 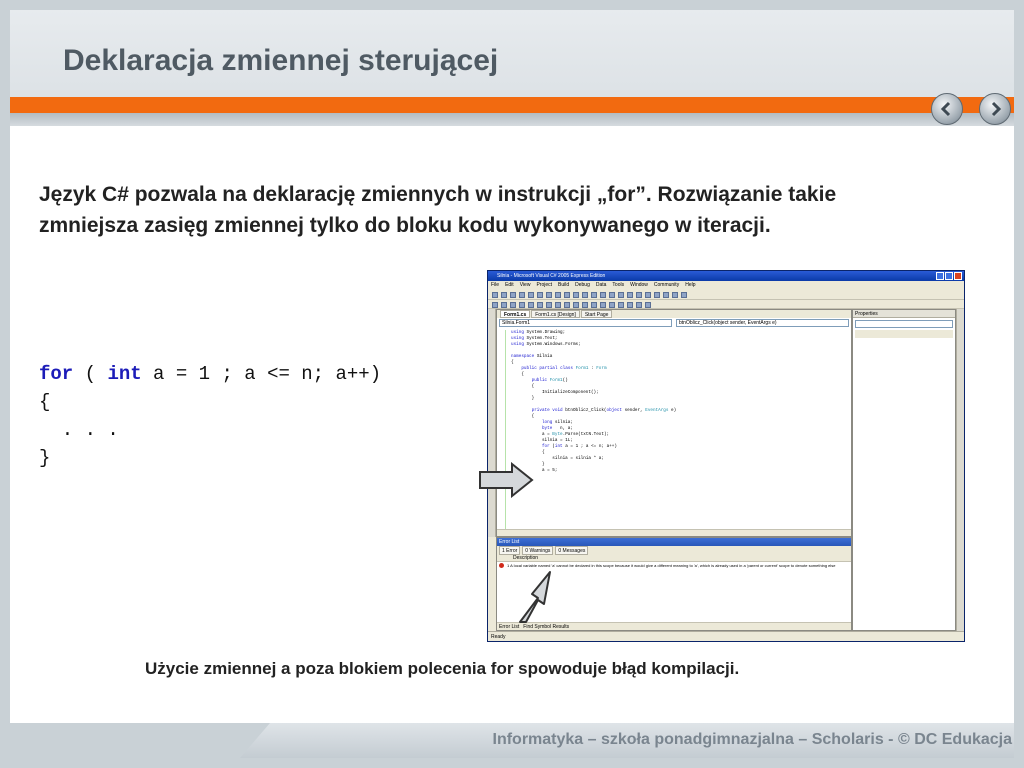 I want to click on grey-divider, so click(x=512, y=119).